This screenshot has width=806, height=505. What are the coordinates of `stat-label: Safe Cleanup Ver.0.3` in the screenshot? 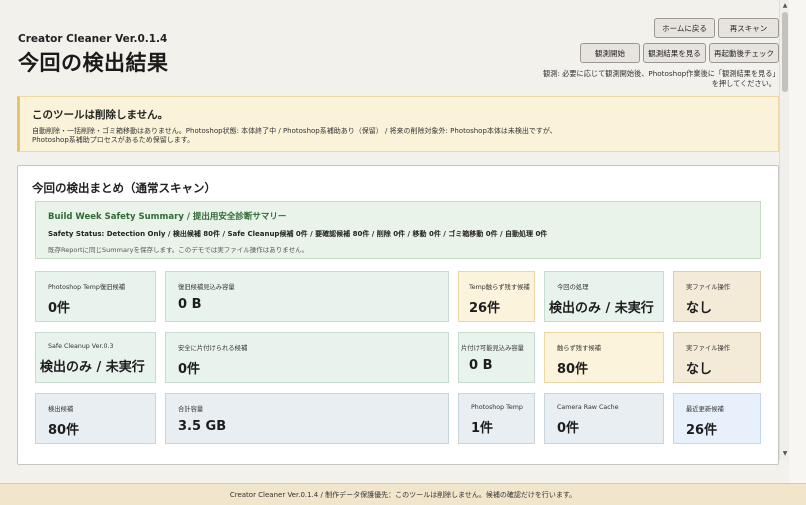 It's located at (81, 346).